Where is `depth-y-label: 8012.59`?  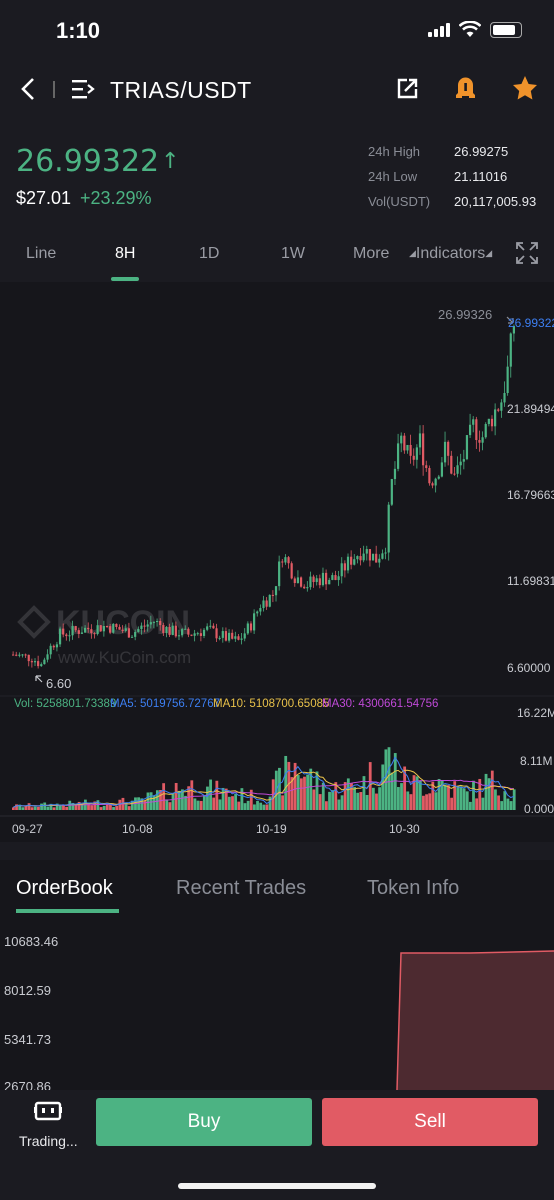 depth-y-label: 8012.59 is located at coordinates (27, 990).